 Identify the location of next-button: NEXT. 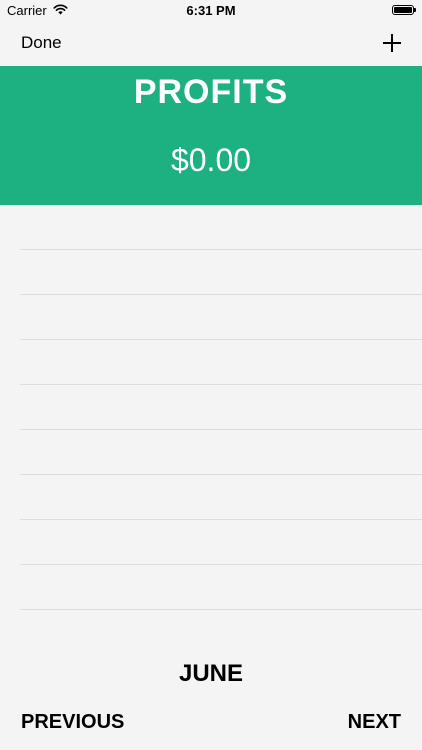
(374, 722).